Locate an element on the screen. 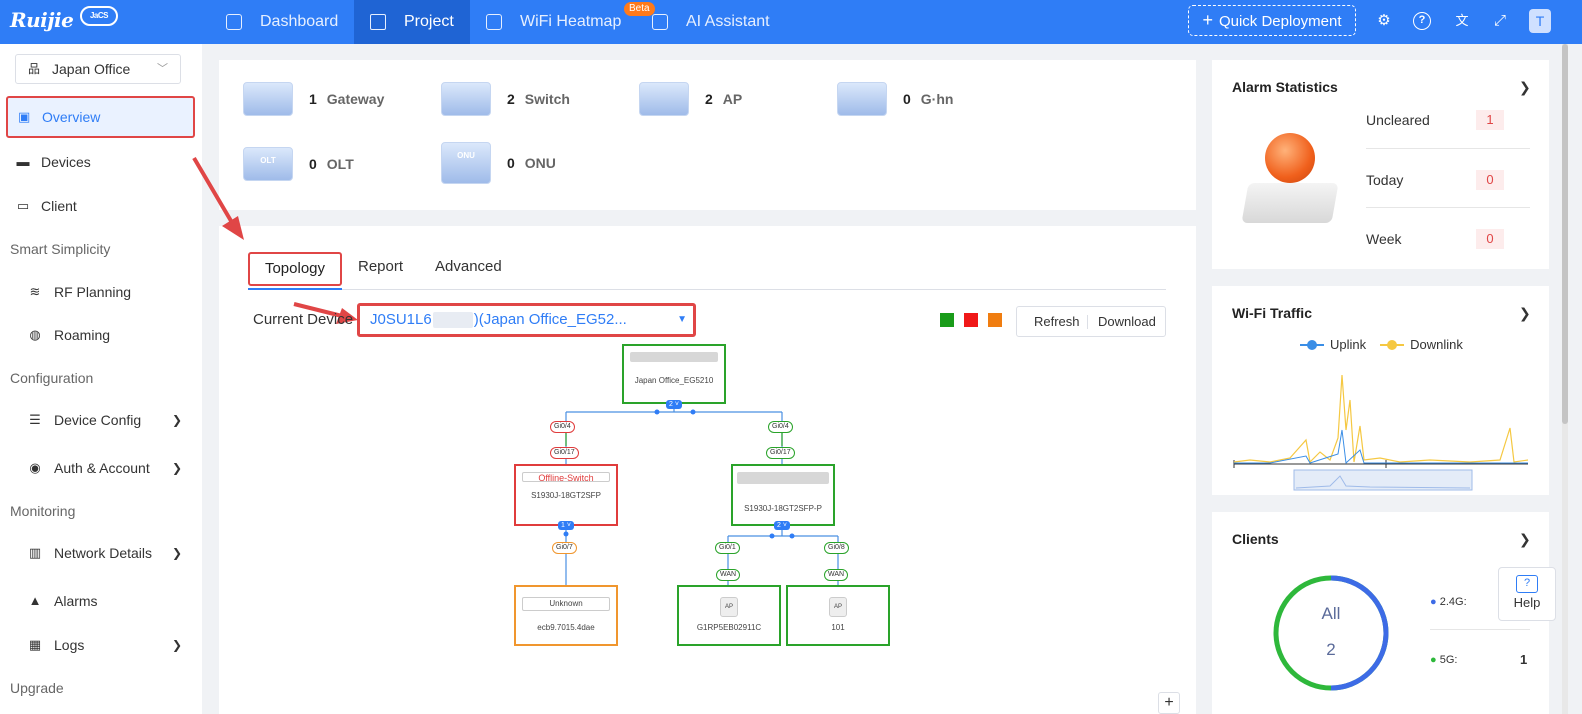  switch-icon is located at coordinates (466, 99).